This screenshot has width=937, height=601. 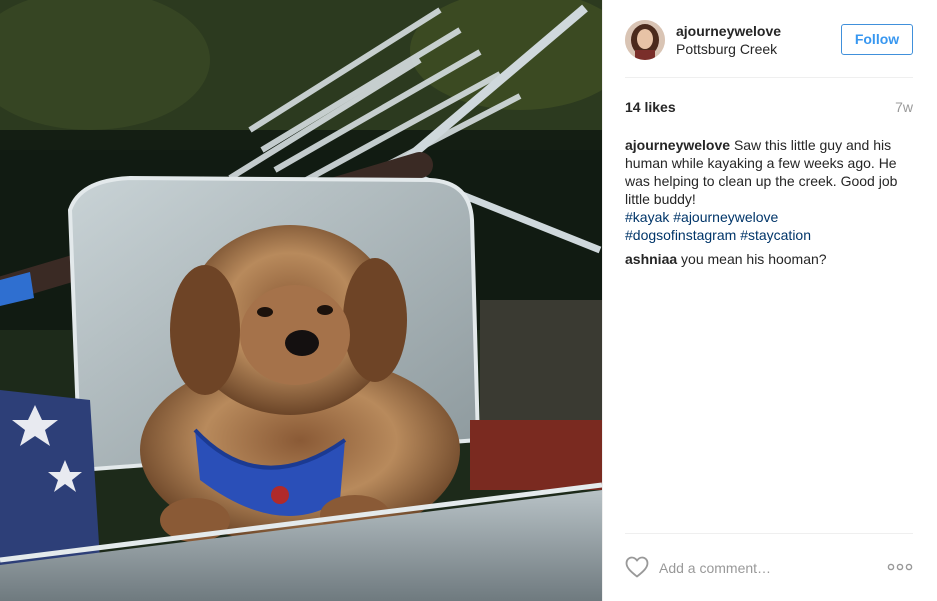 I want to click on hashtag-ajourneywelove: #ajourneywelove, so click(x=725, y=217).